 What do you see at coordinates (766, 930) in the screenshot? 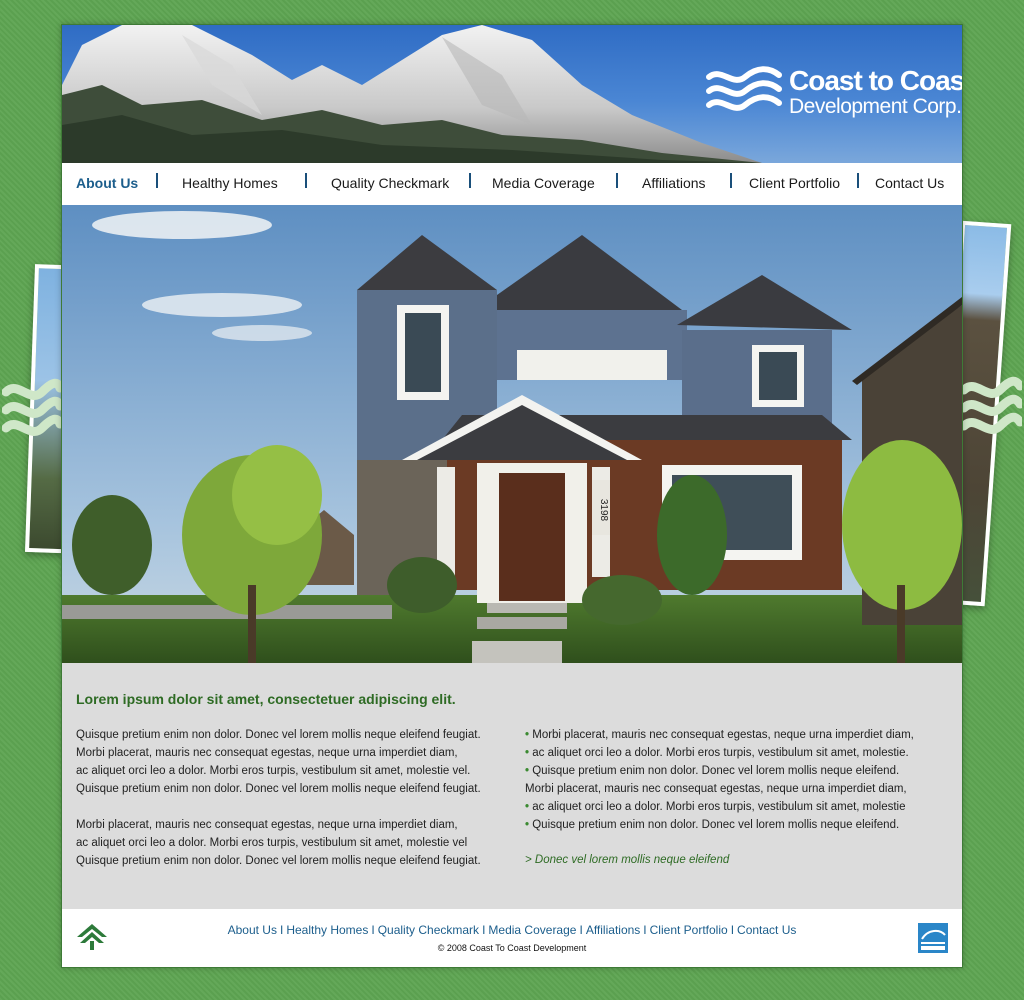
I see `footer-link-contact-us: Contact Us` at bounding box center [766, 930].